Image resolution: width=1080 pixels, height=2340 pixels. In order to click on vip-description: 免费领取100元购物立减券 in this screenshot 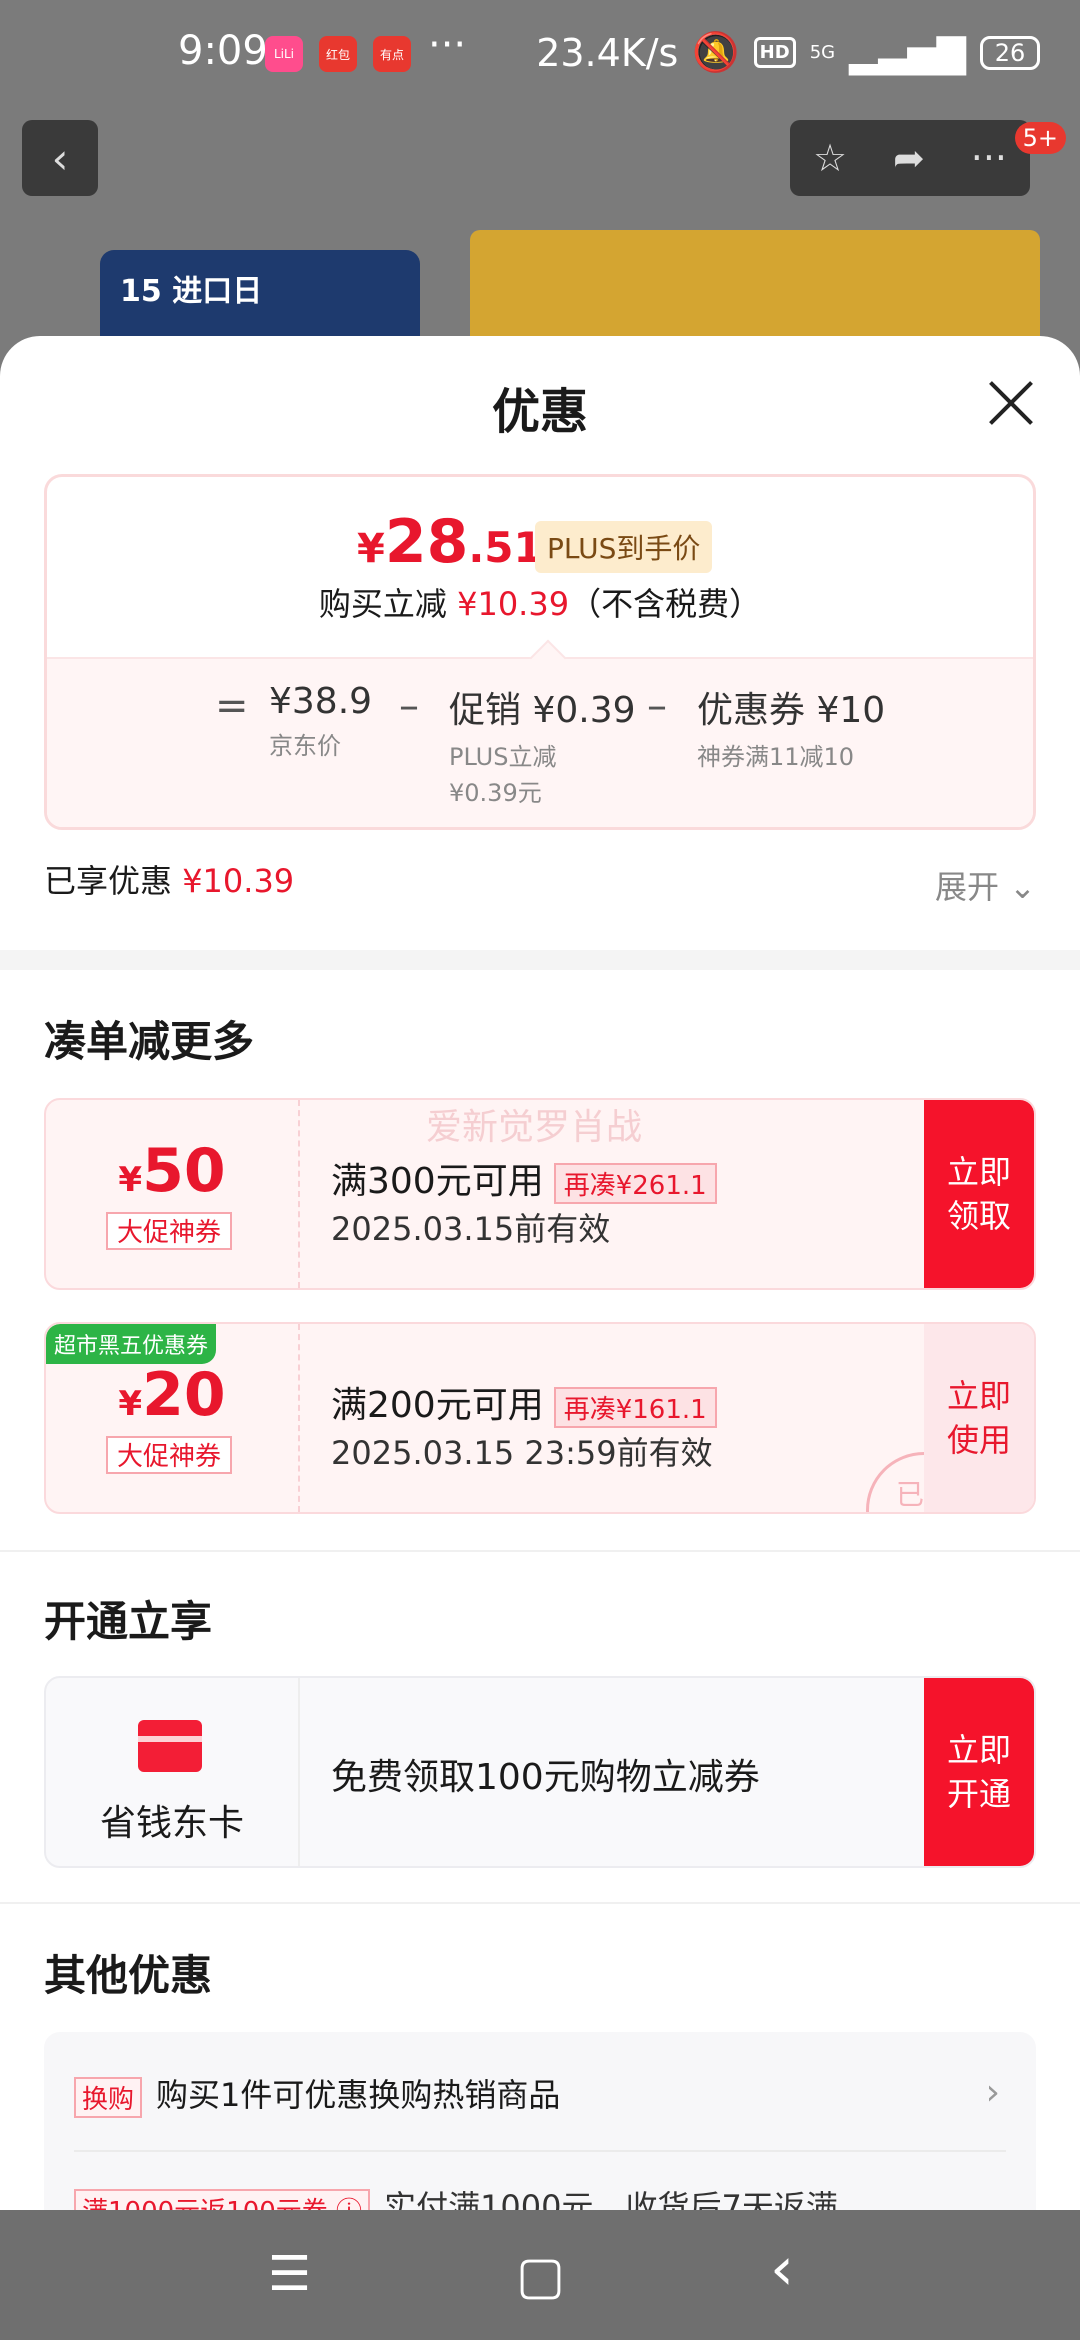, I will do `click(545, 1777)`.